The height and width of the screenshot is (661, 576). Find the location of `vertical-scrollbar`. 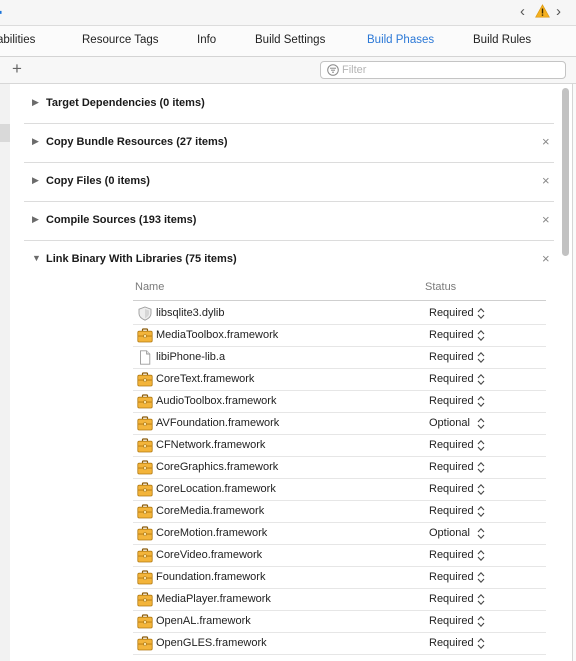

vertical-scrollbar is located at coordinates (565, 172).